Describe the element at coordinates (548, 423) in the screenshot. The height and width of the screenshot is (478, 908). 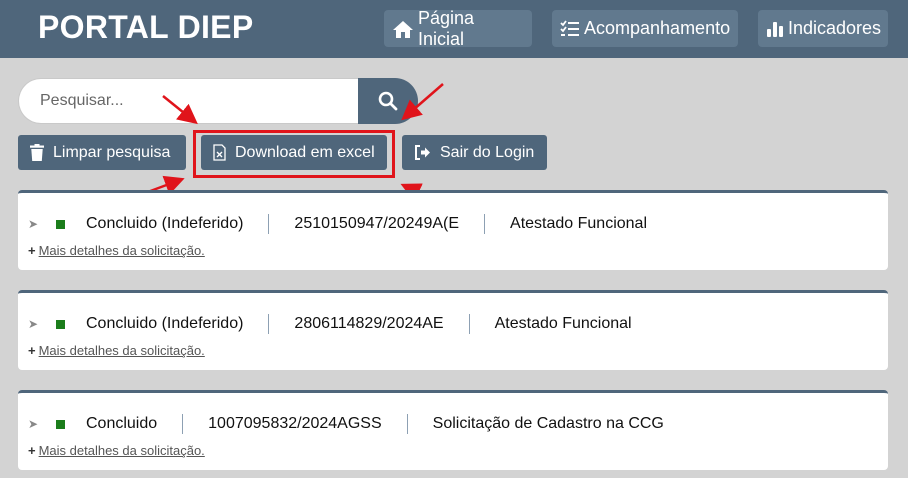
I see `request-type: Solicitação de Cadastro na CCG` at that location.